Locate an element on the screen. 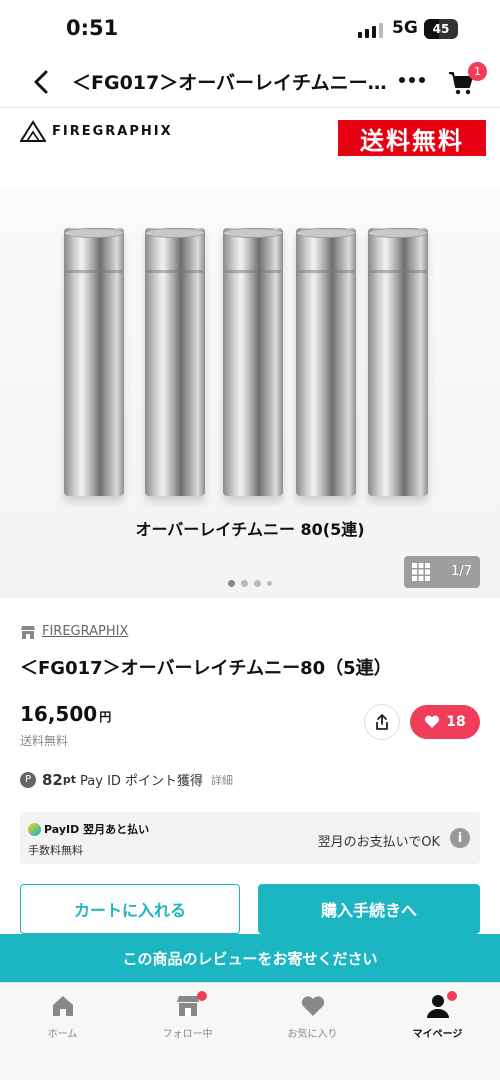  brand-logo: FIREGRAPHIX is located at coordinates (96, 131).